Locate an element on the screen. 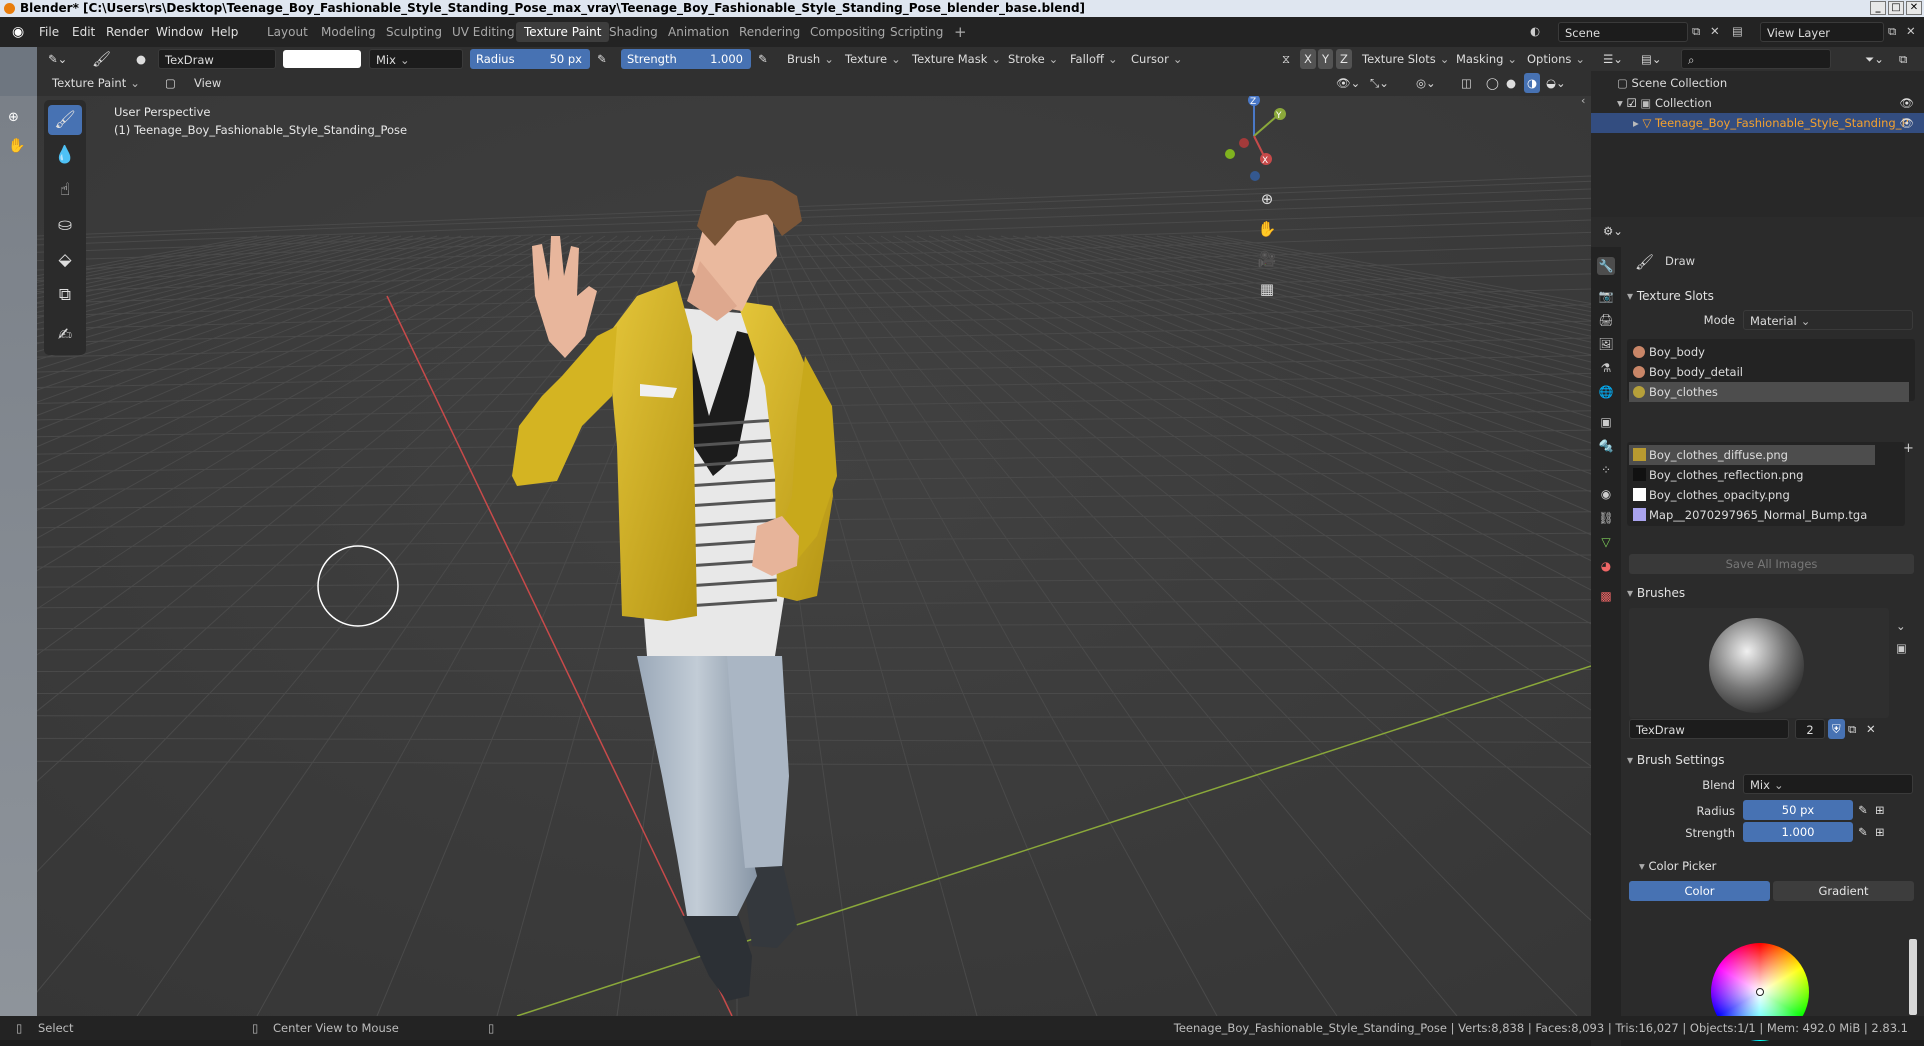 The image size is (1924, 1046). constraints-tab-icon: ⛓ is located at coordinates (1606, 518).